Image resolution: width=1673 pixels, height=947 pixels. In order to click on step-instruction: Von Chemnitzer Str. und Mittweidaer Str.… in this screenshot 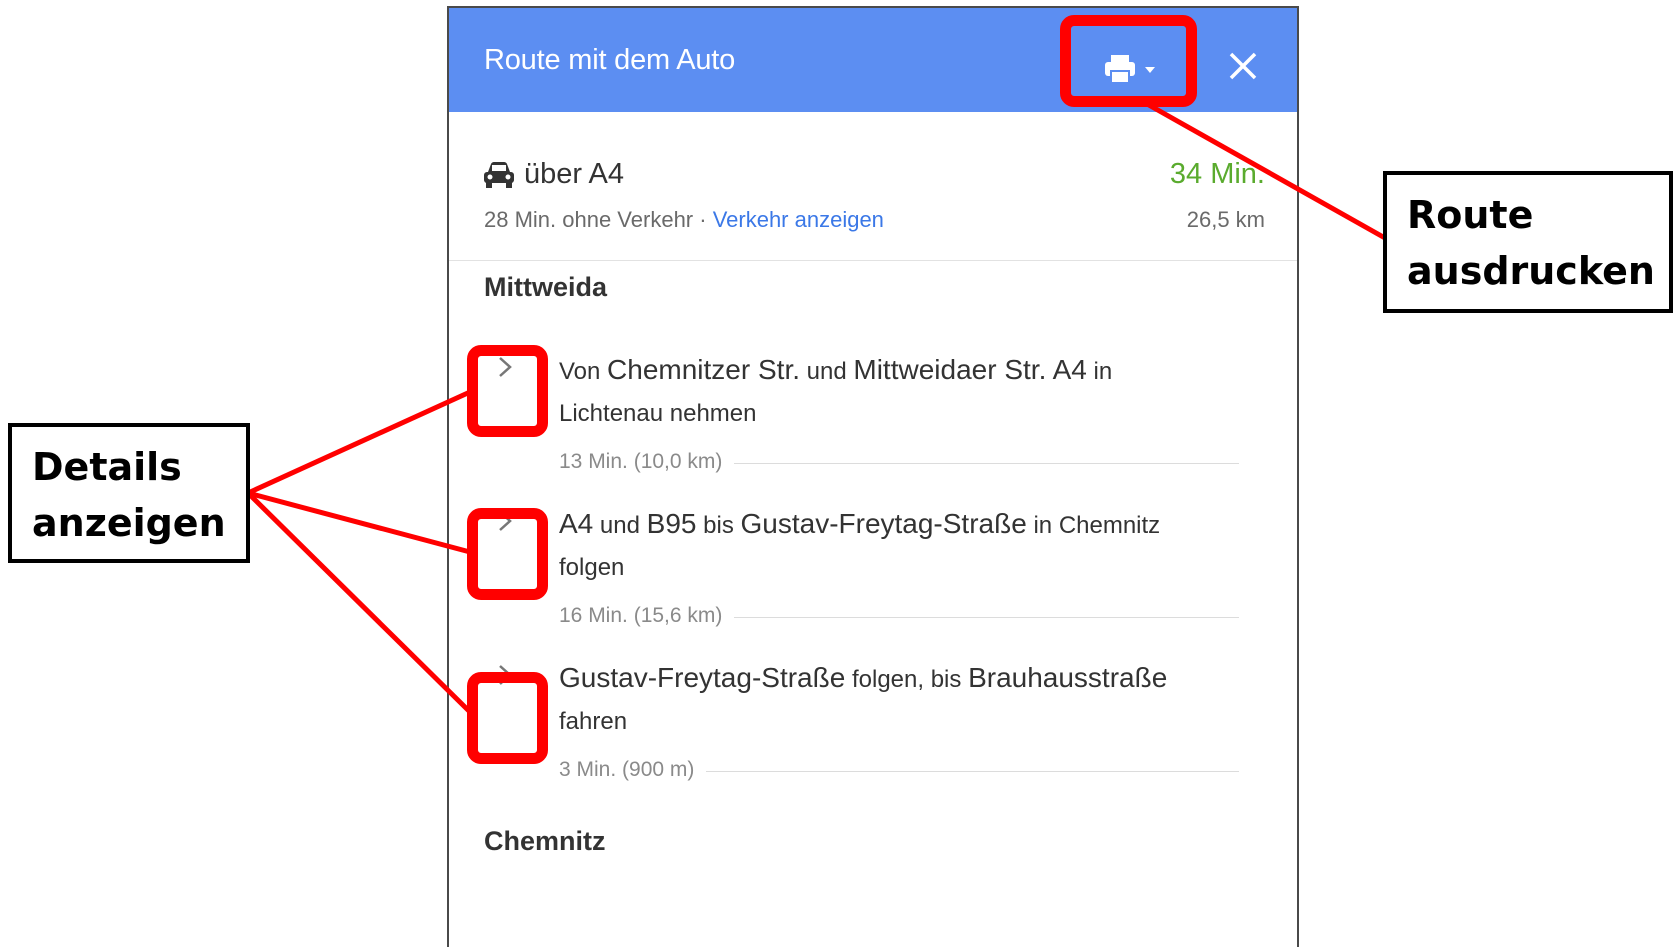, I will do `click(899, 392)`.